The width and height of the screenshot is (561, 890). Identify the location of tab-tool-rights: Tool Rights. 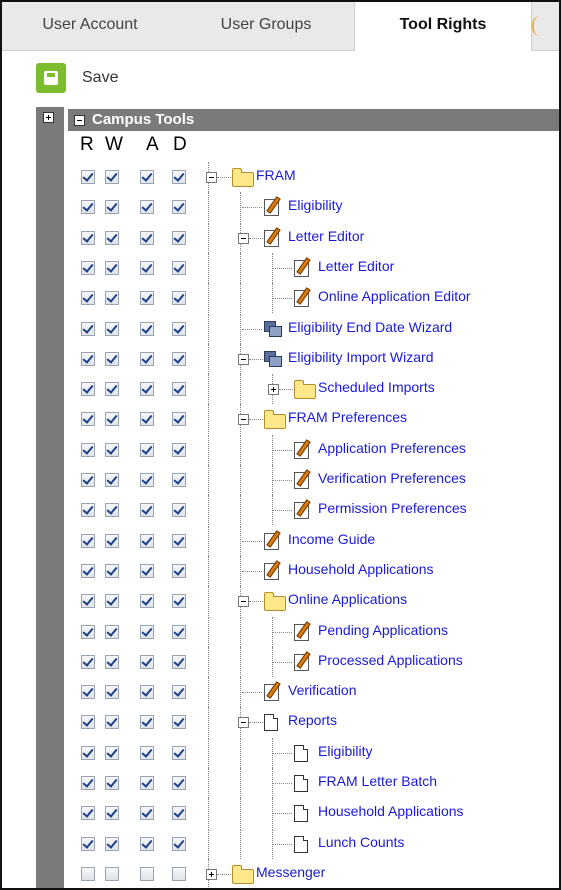
(443, 26).